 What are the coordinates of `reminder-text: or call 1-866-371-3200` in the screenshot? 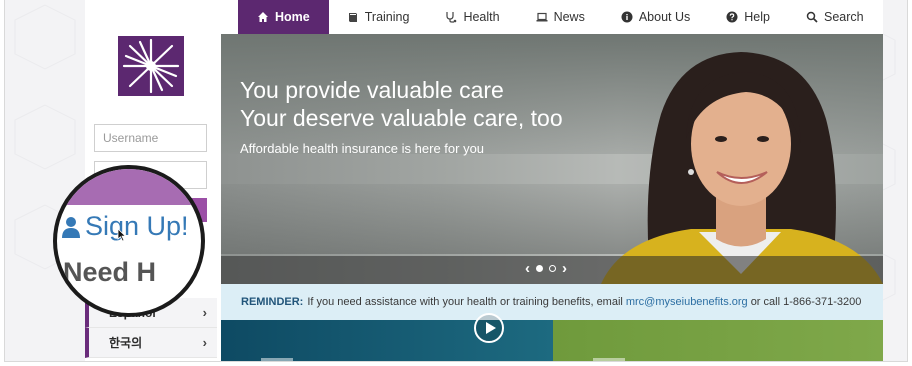 It's located at (806, 302).